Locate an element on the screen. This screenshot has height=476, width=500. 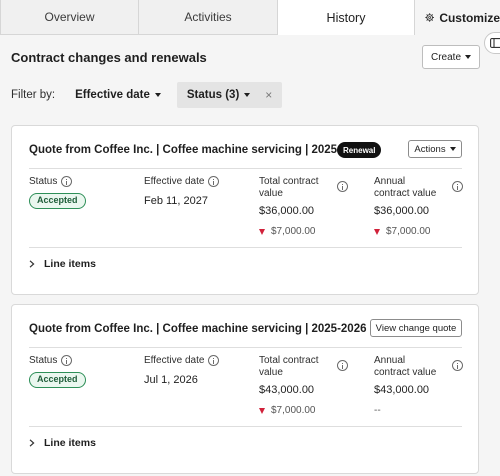
filter-label: Filter by: is located at coordinates (33, 95).